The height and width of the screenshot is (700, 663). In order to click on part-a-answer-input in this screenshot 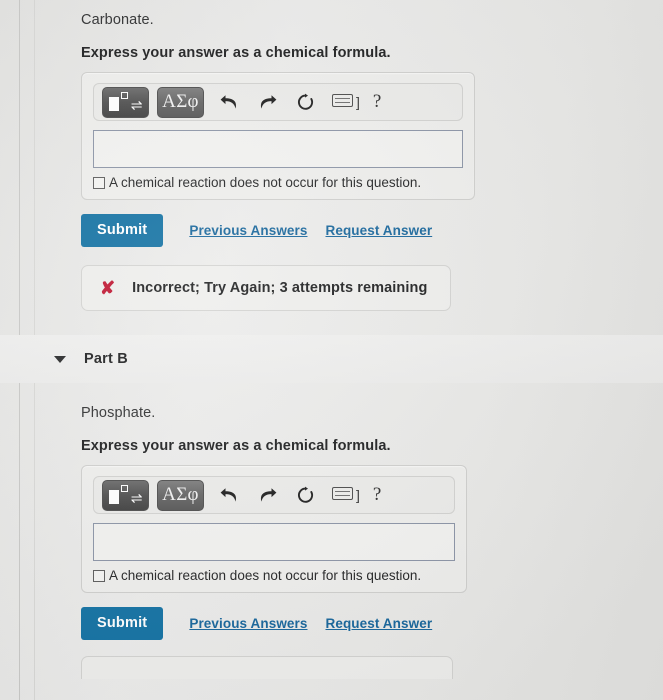, I will do `click(278, 149)`.